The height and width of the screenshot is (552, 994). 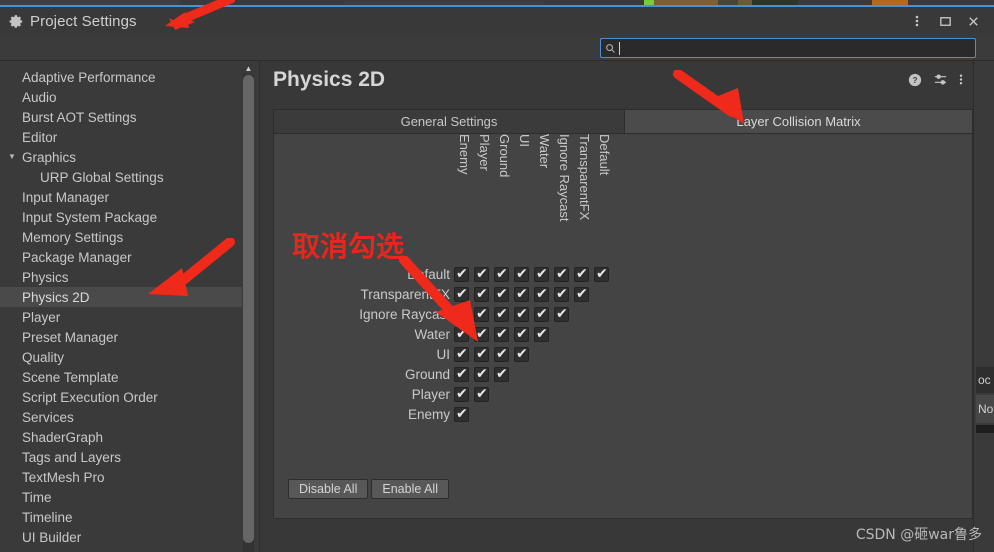 What do you see at coordinates (73, 237) in the screenshot?
I see `sidebar-item-label: Memory Settings` at bounding box center [73, 237].